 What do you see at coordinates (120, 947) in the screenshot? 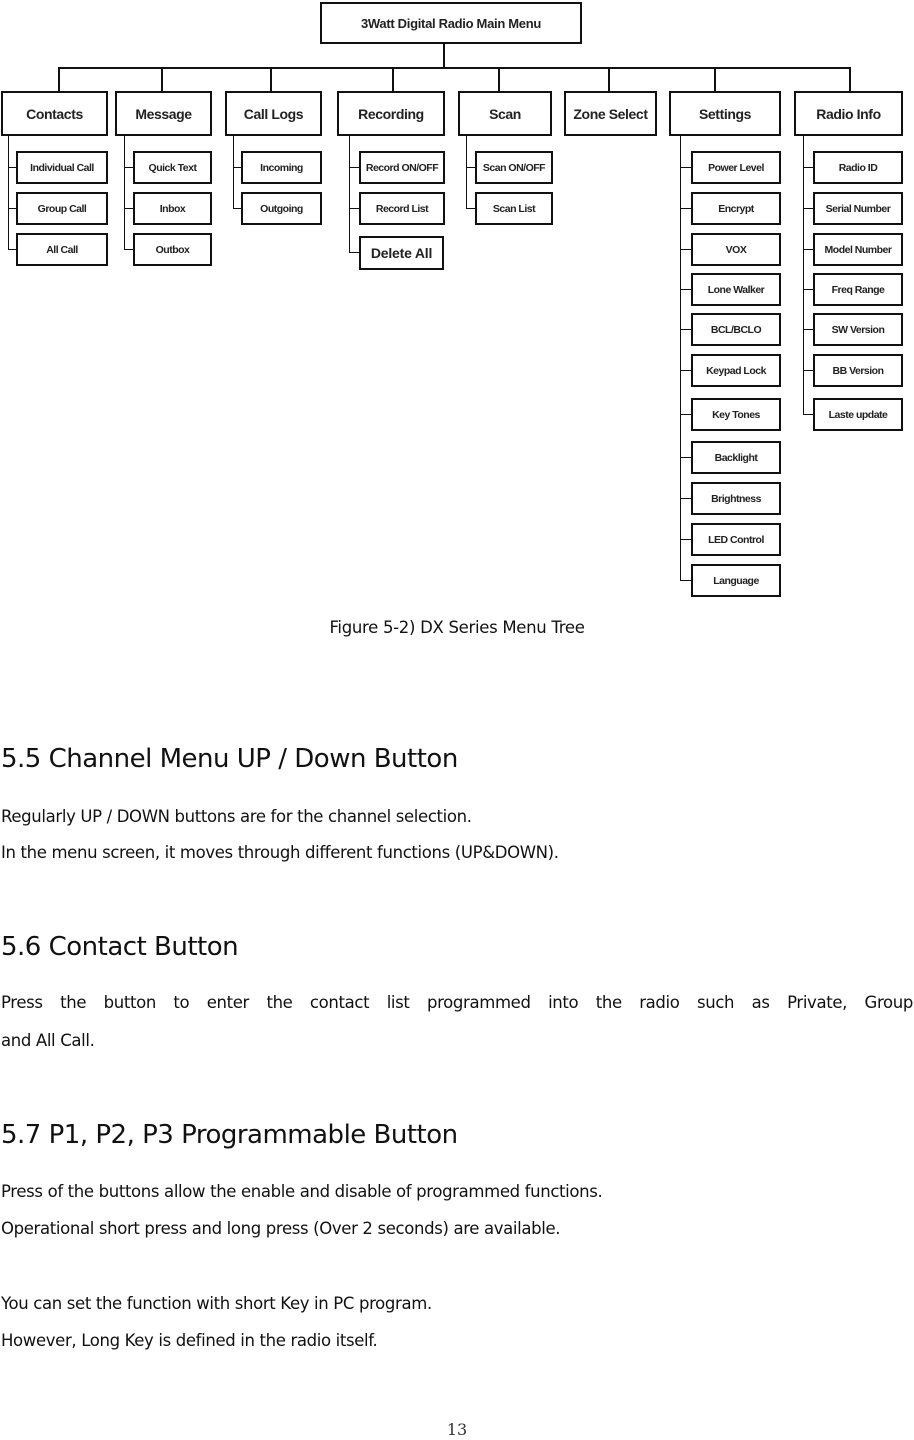
I see `section-heading: 5.6 Contact Button` at bounding box center [120, 947].